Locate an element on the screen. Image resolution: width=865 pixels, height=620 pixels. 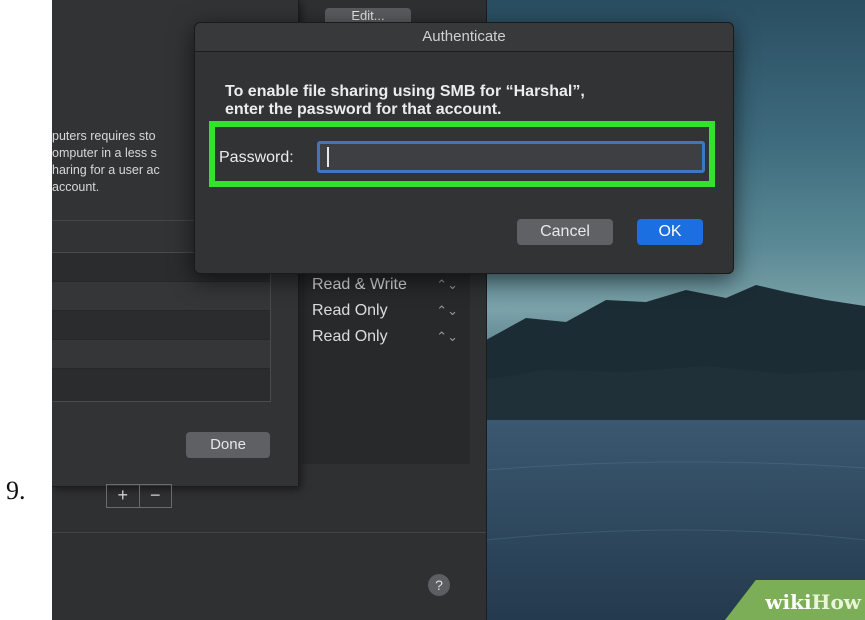
step-number: 9. is located at coordinates (16, 490).